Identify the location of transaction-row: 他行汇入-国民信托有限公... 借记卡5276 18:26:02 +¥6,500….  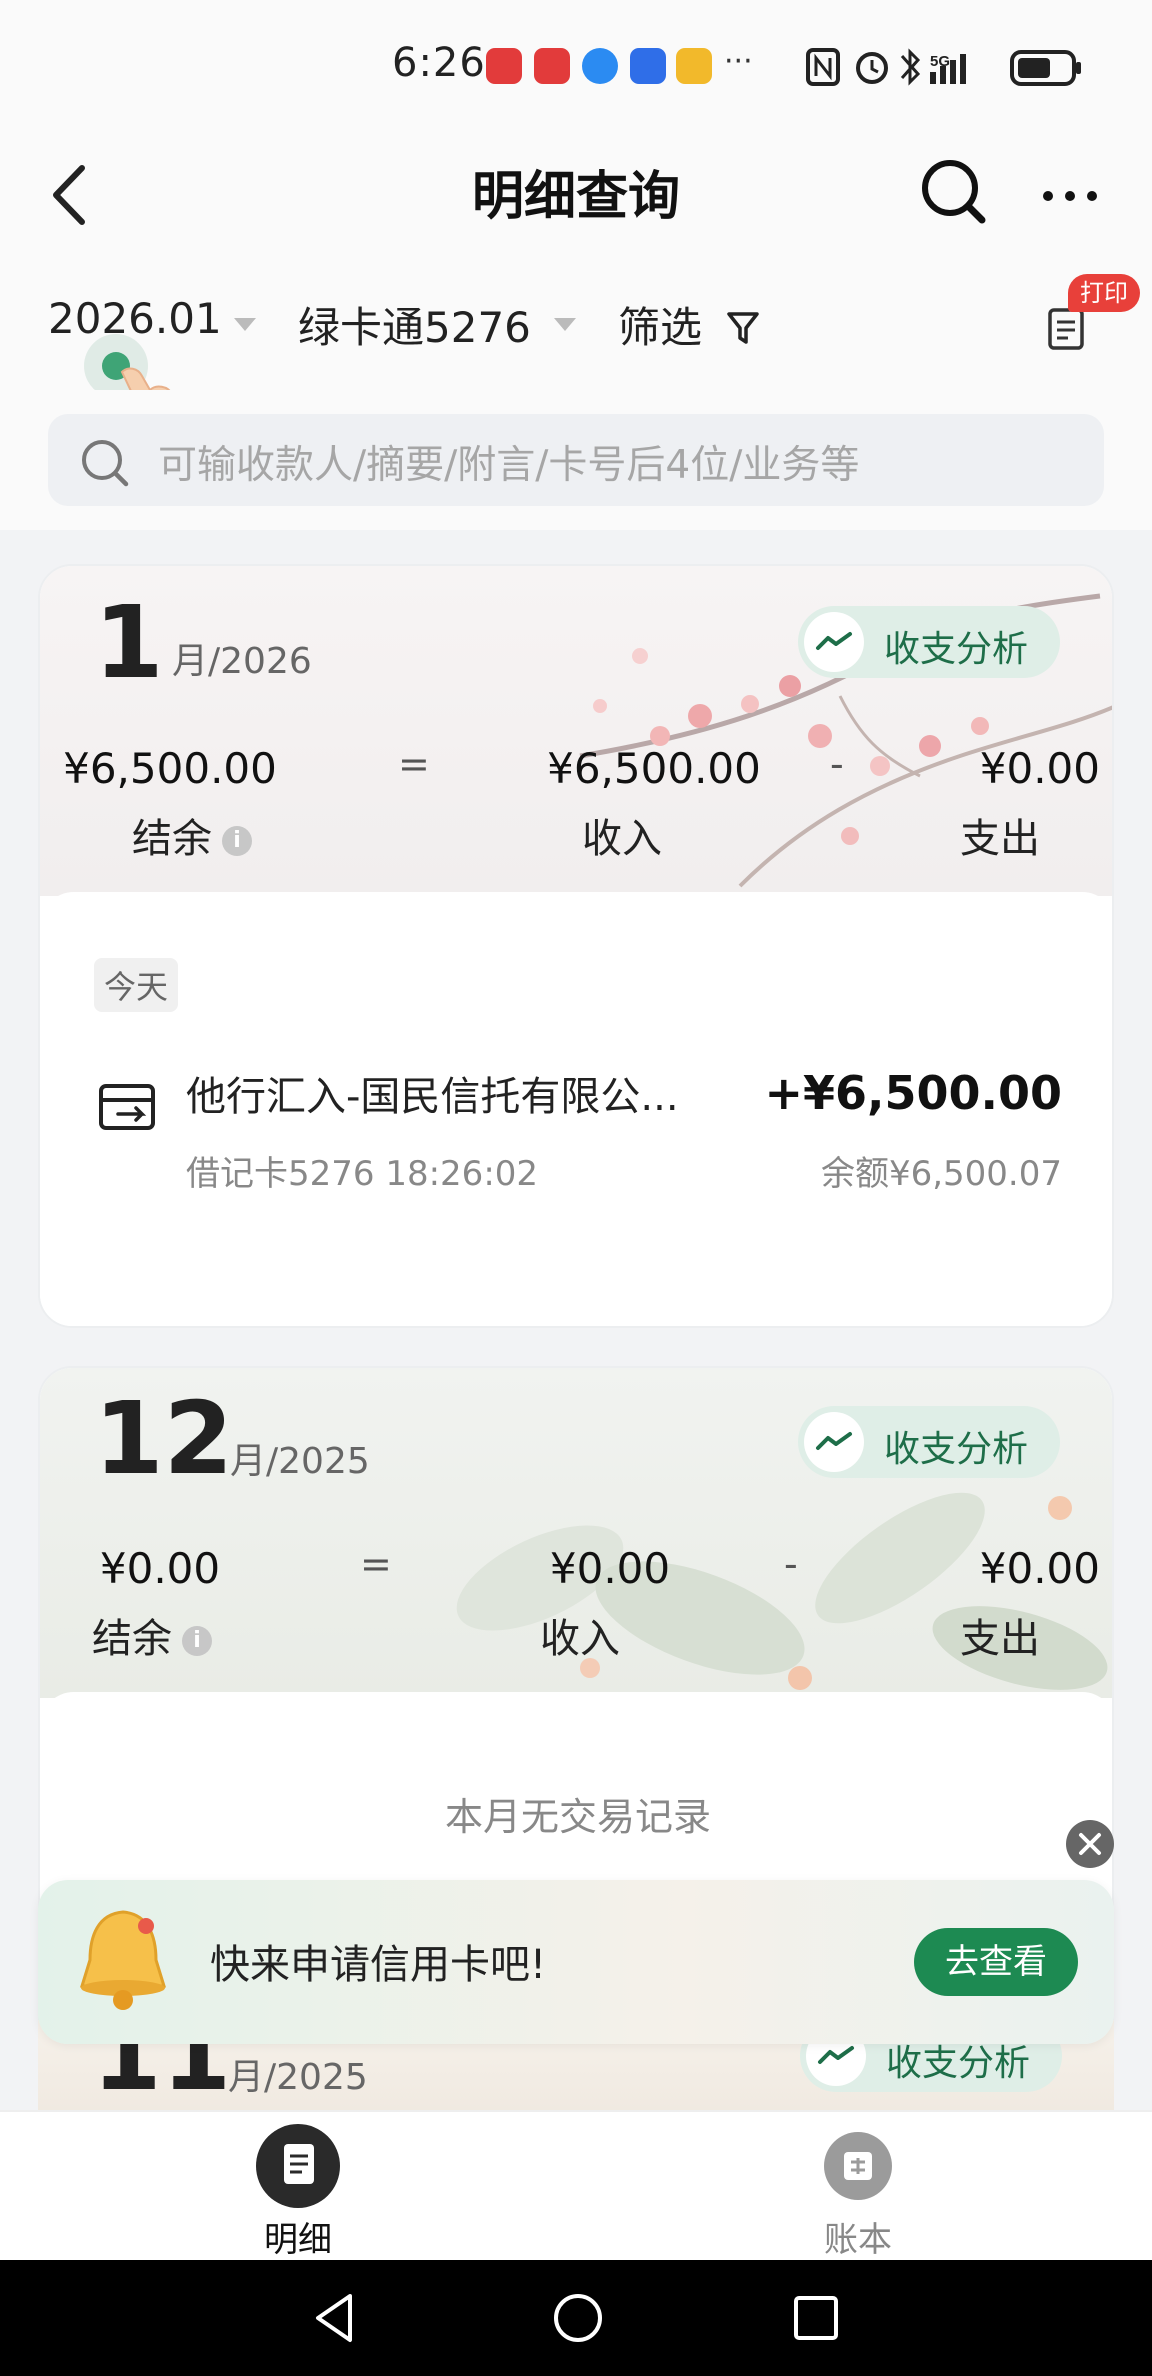
(576, 1132).